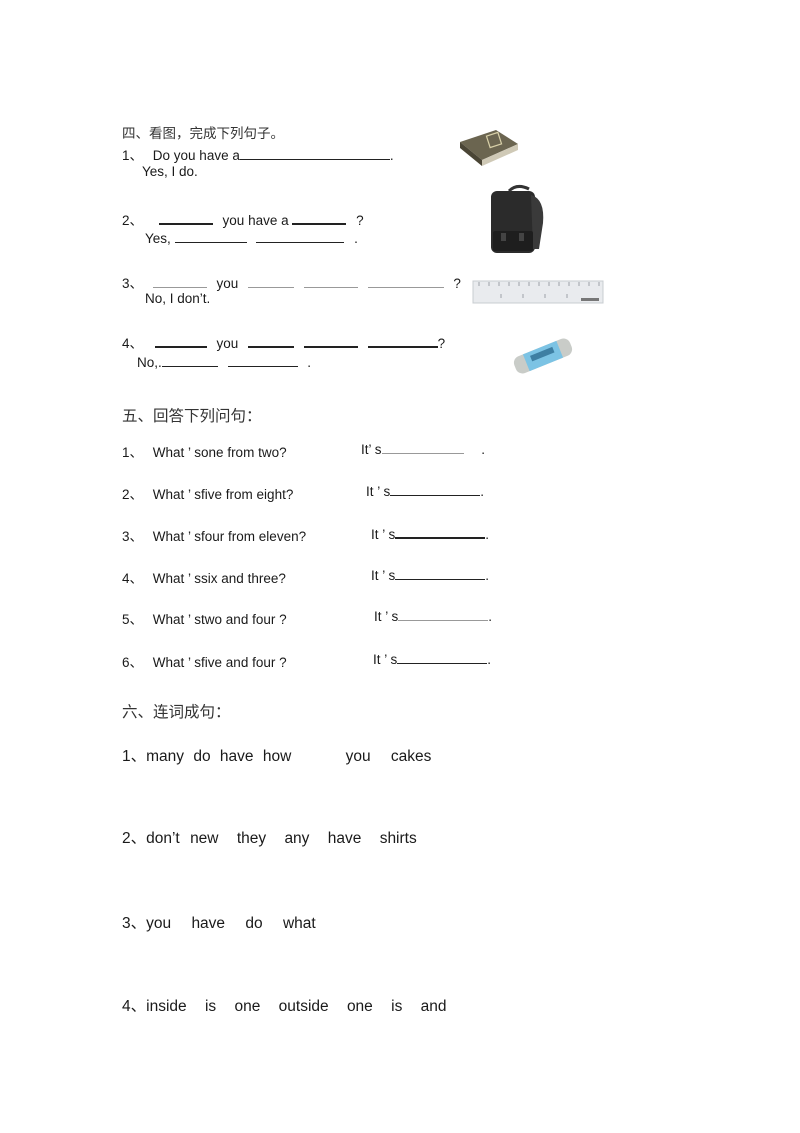  I want to click on q-text: What ’ stwo and four ?, so click(219, 619).